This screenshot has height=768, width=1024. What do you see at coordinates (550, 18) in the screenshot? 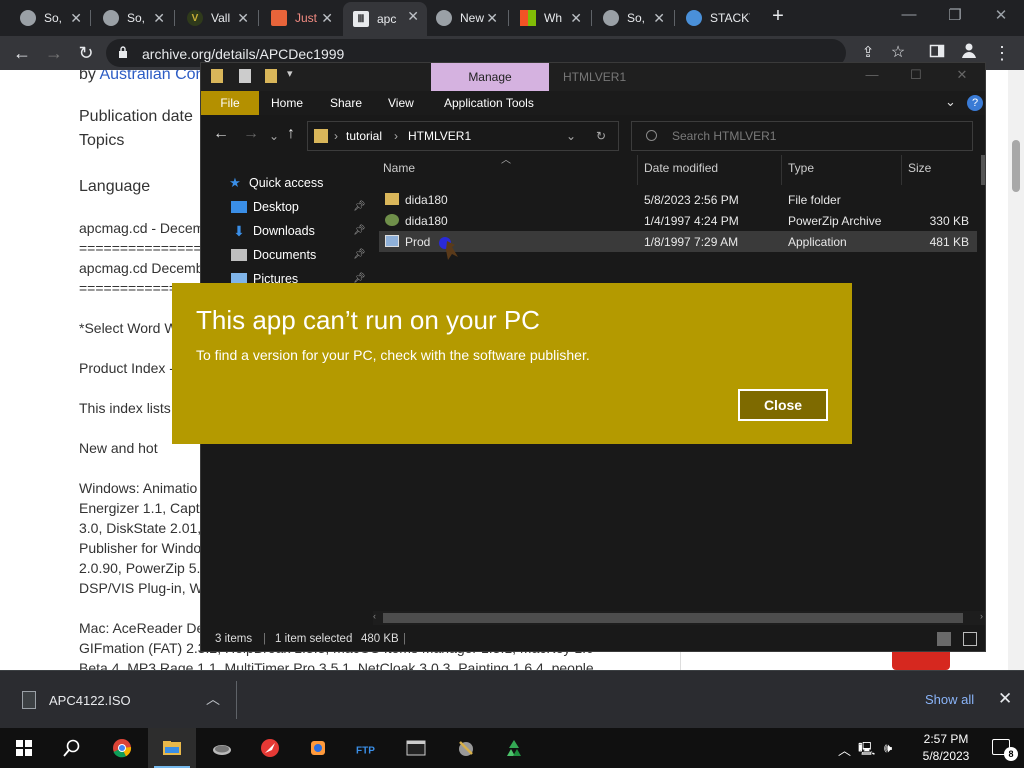
I see `tab-7: Wh ✕` at bounding box center [550, 18].